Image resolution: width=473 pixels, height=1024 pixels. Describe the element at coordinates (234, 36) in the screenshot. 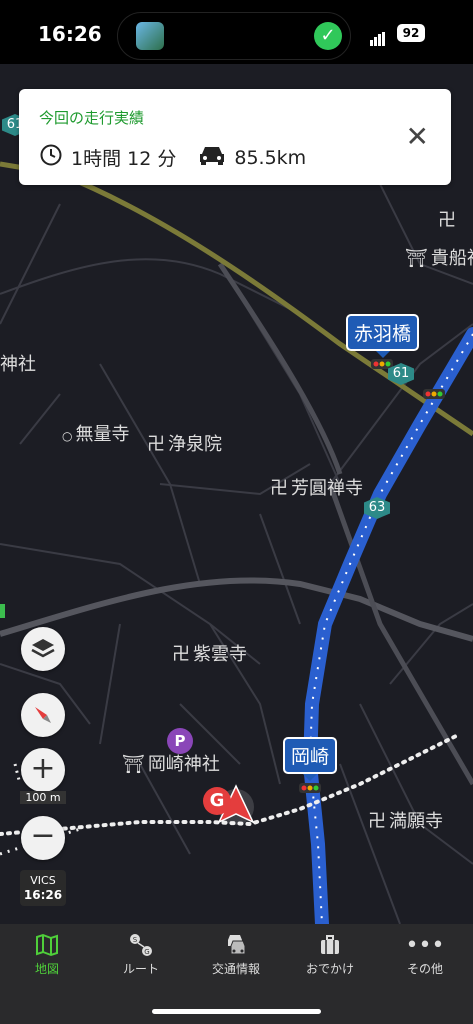

I see `dynamic-island: ✓` at that location.